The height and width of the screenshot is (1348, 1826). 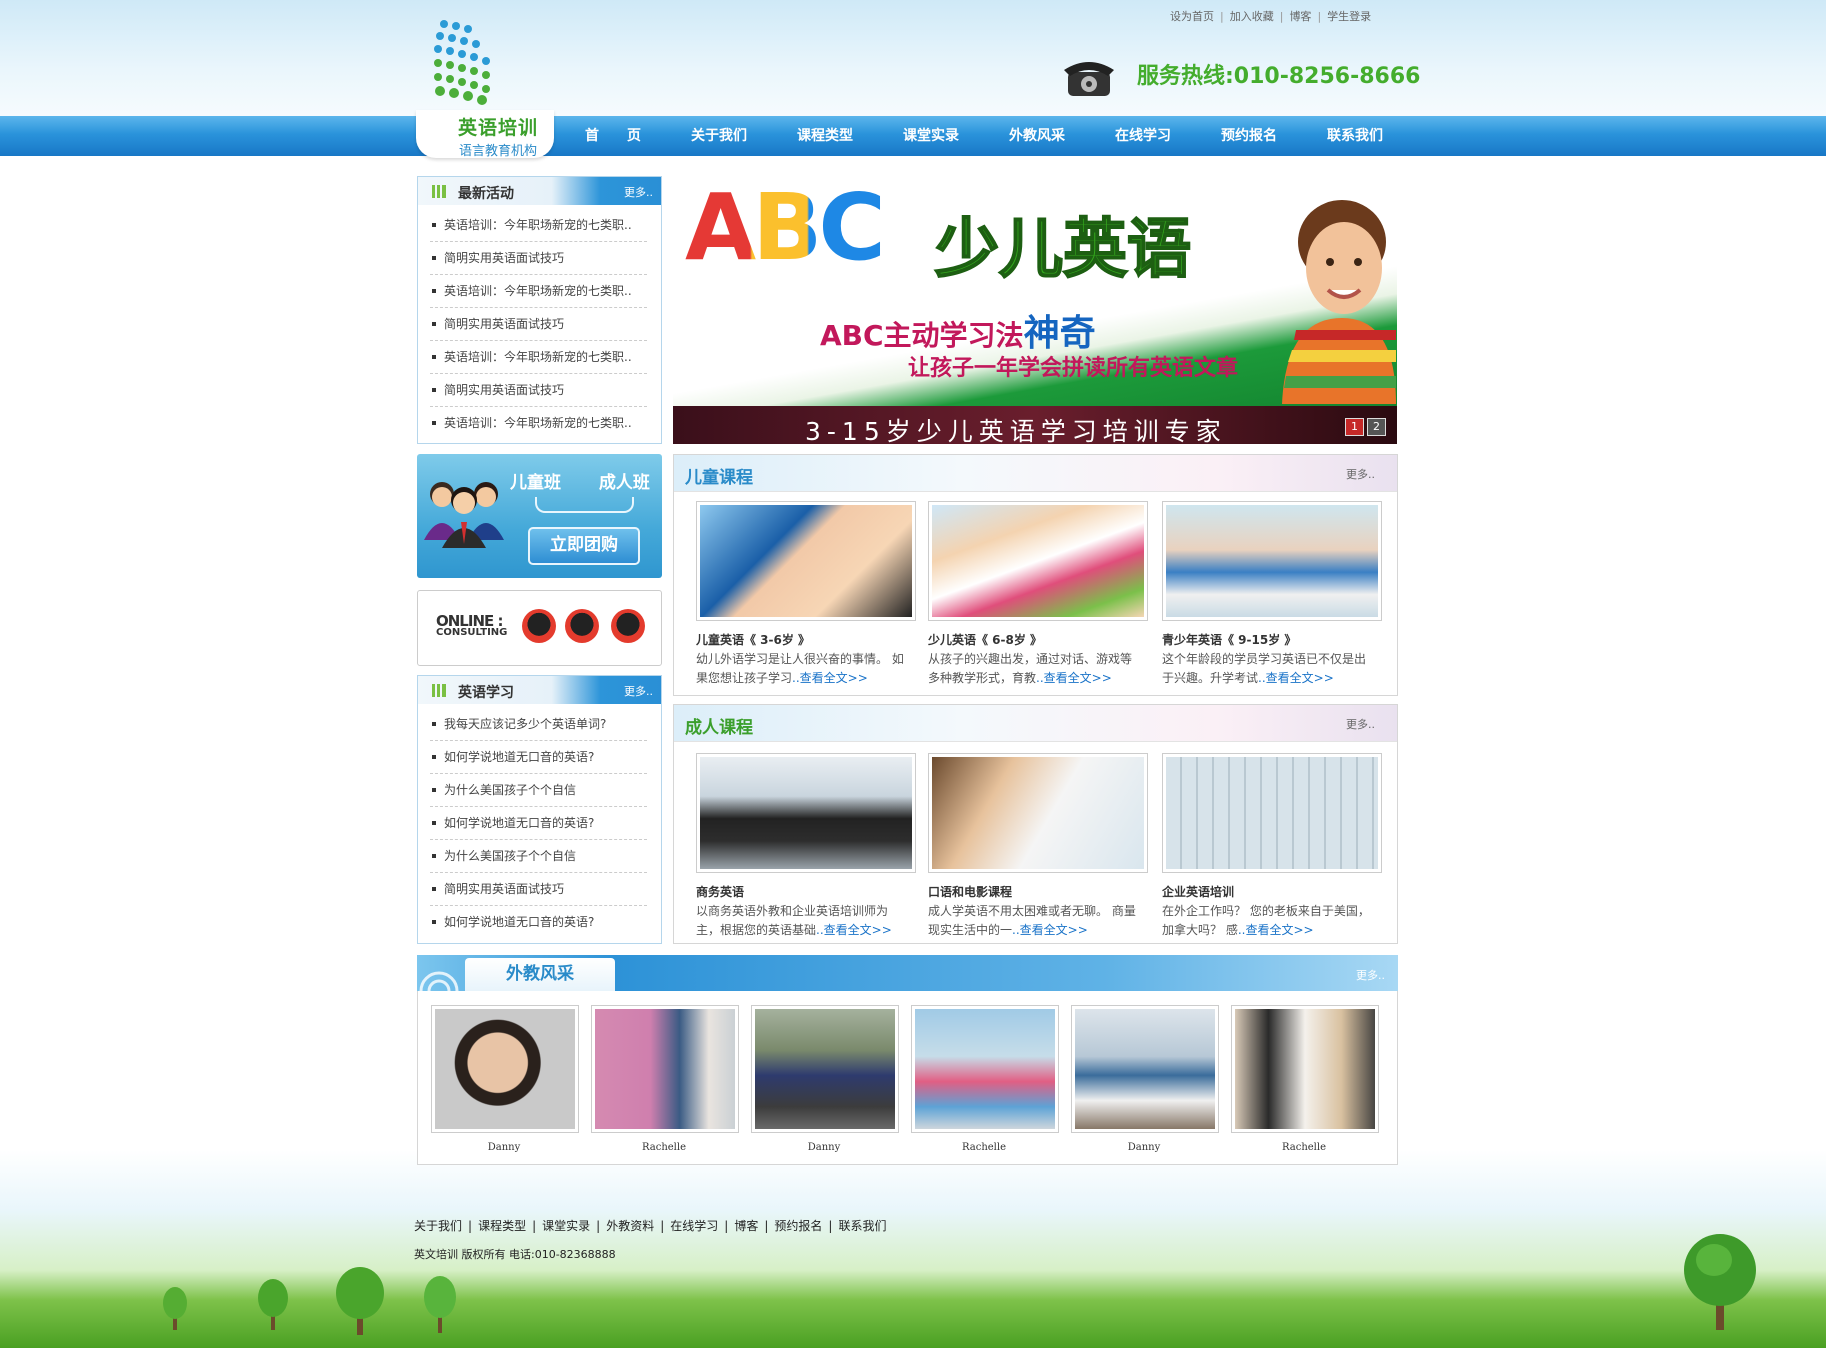 I want to click on course-card: 商务英语 以商务英语外教和企业英语培训师为主，根据您的英语基础..查看全文>>, so click(x=806, y=846).